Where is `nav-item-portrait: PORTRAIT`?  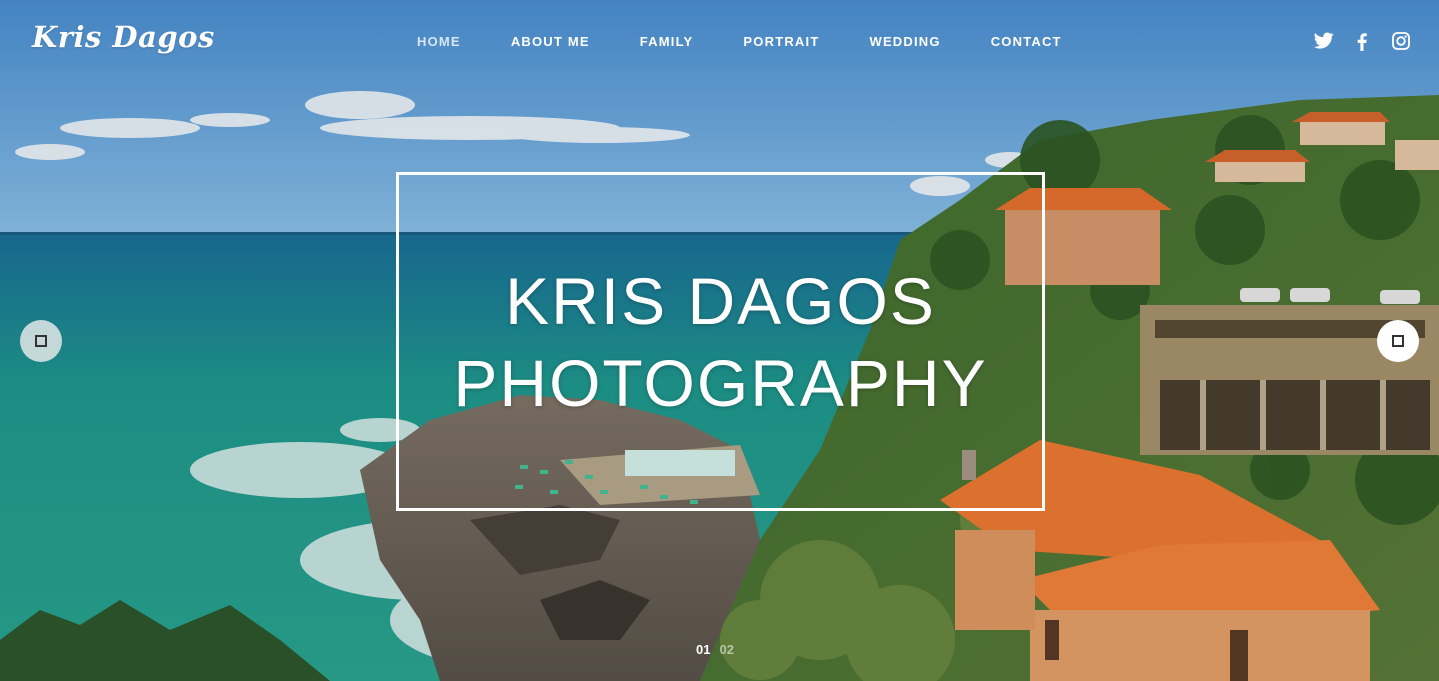
nav-item-portrait: PORTRAIT is located at coordinates (781, 41).